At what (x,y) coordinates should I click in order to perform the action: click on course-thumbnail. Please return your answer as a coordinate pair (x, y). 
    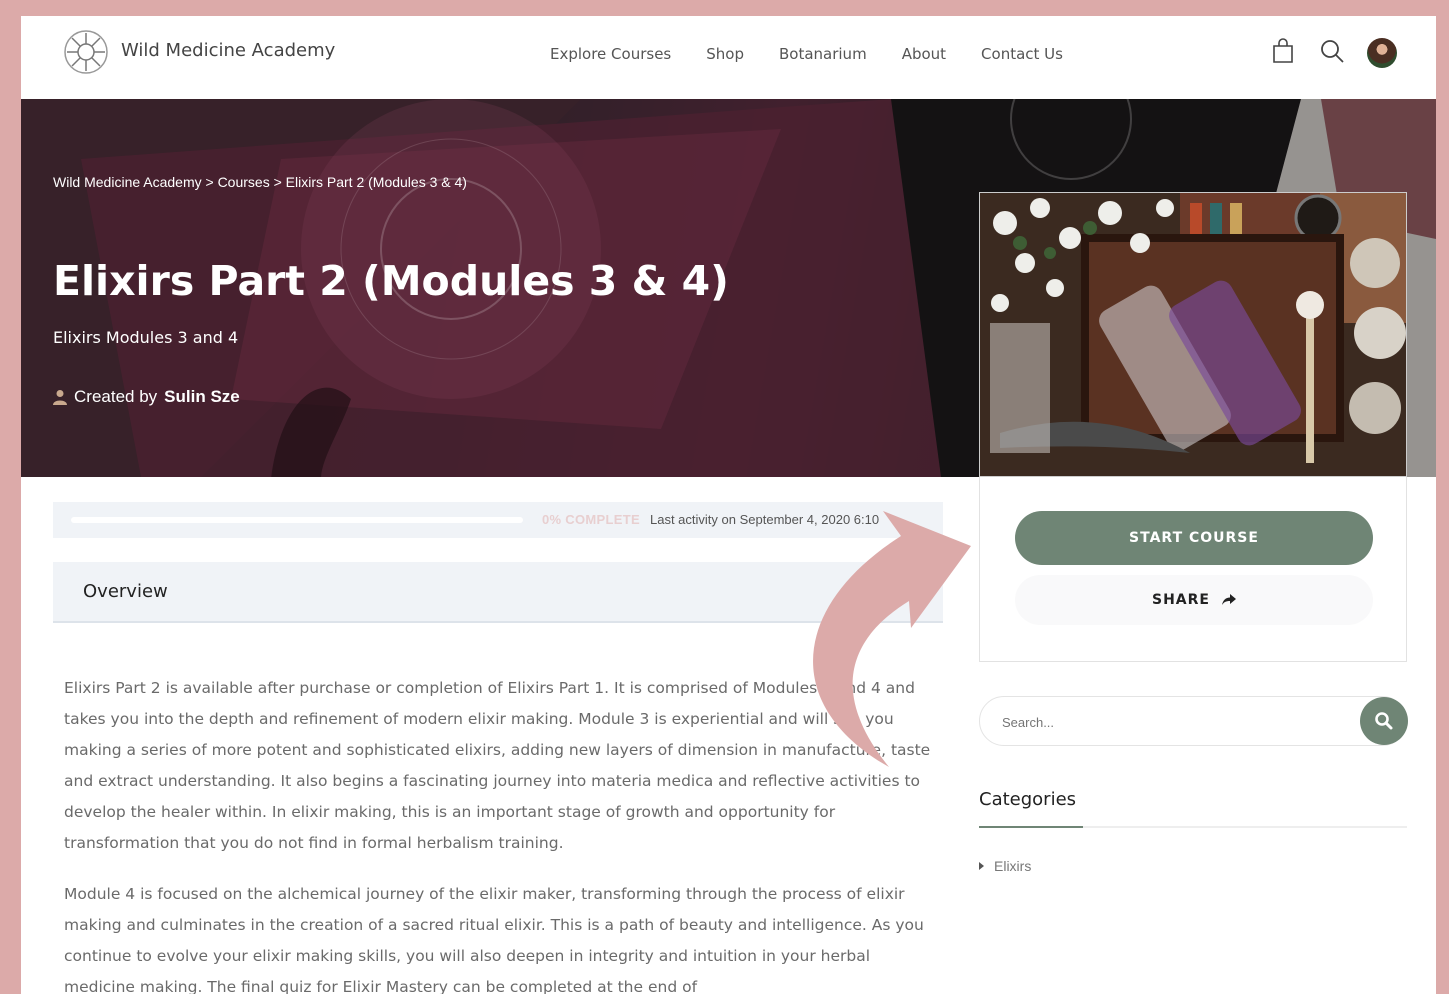
    Looking at the image, I should click on (1193, 334).